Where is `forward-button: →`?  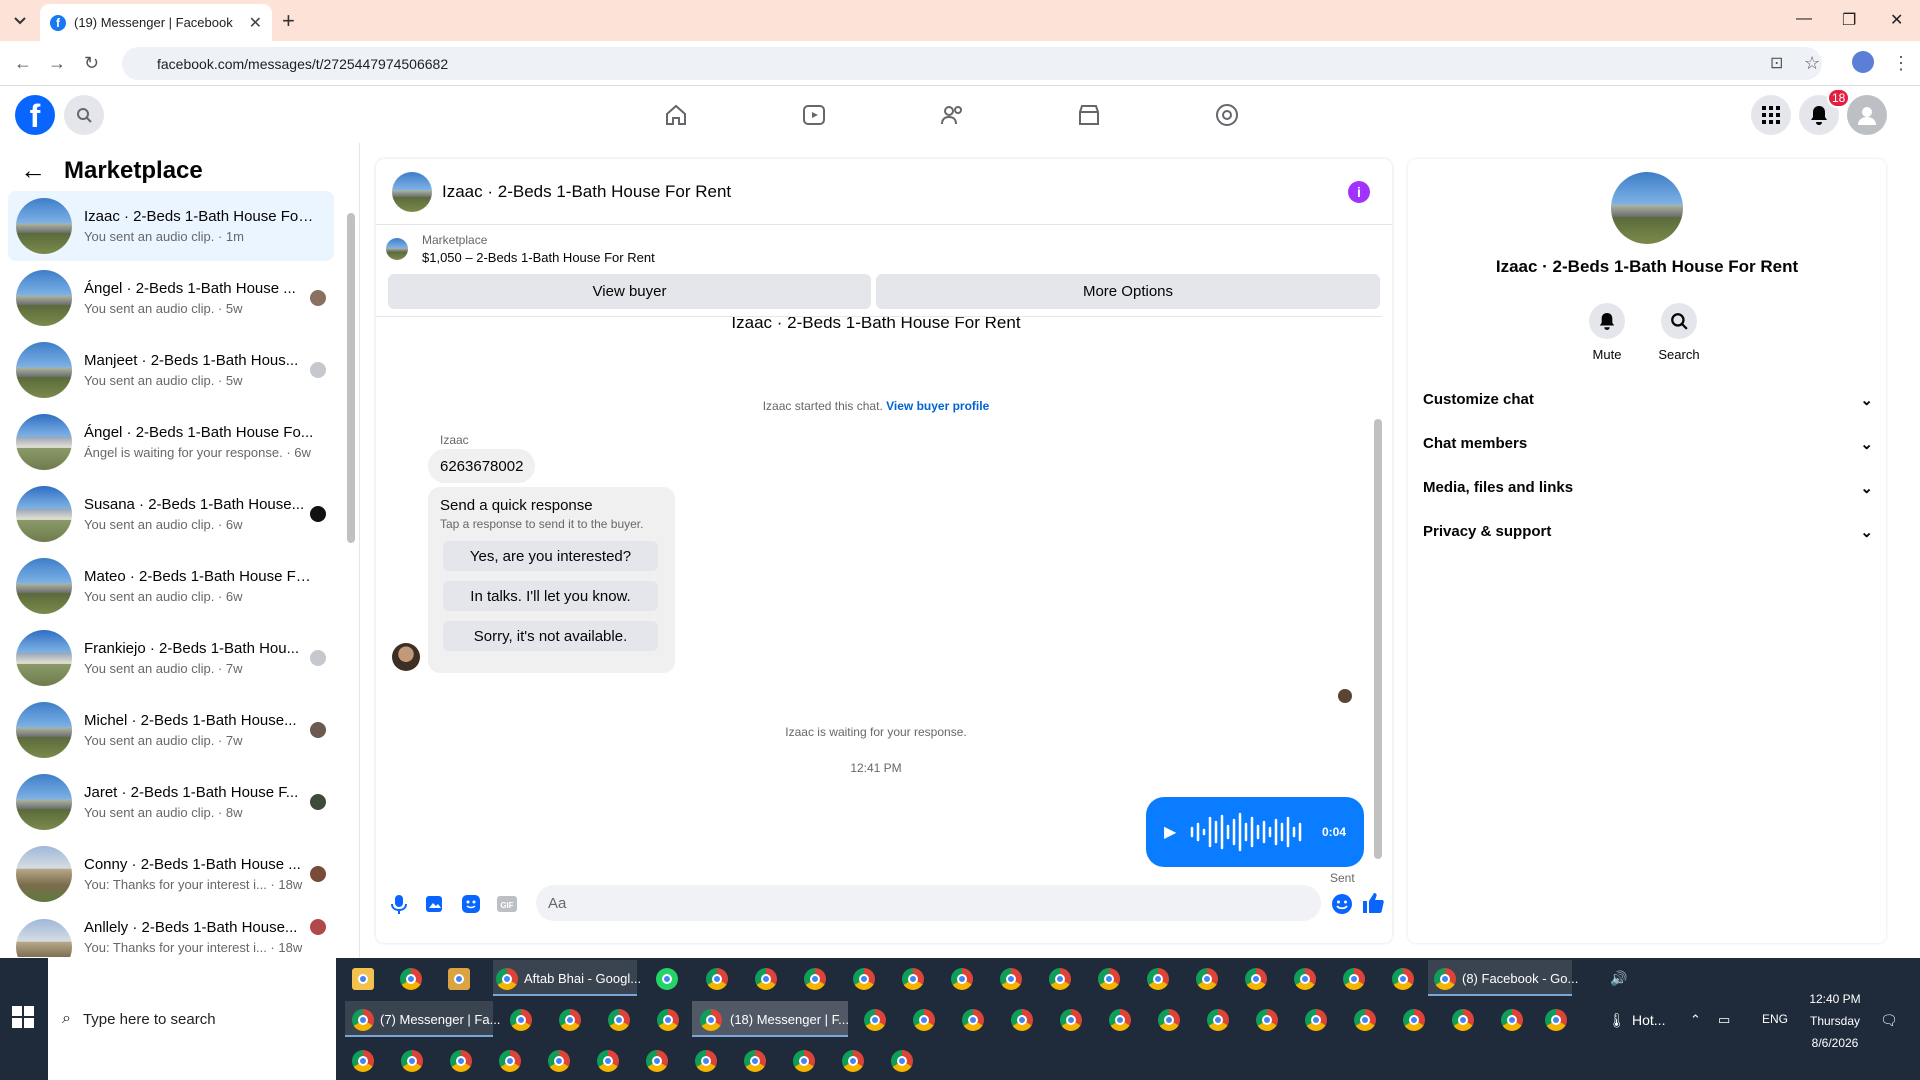
forward-button: → is located at coordinates (57, 63).